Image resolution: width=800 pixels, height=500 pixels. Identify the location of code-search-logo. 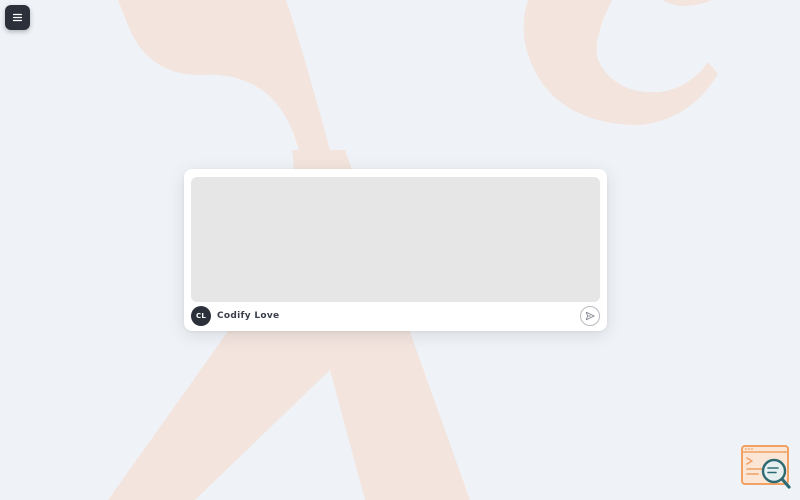
(766, 467).